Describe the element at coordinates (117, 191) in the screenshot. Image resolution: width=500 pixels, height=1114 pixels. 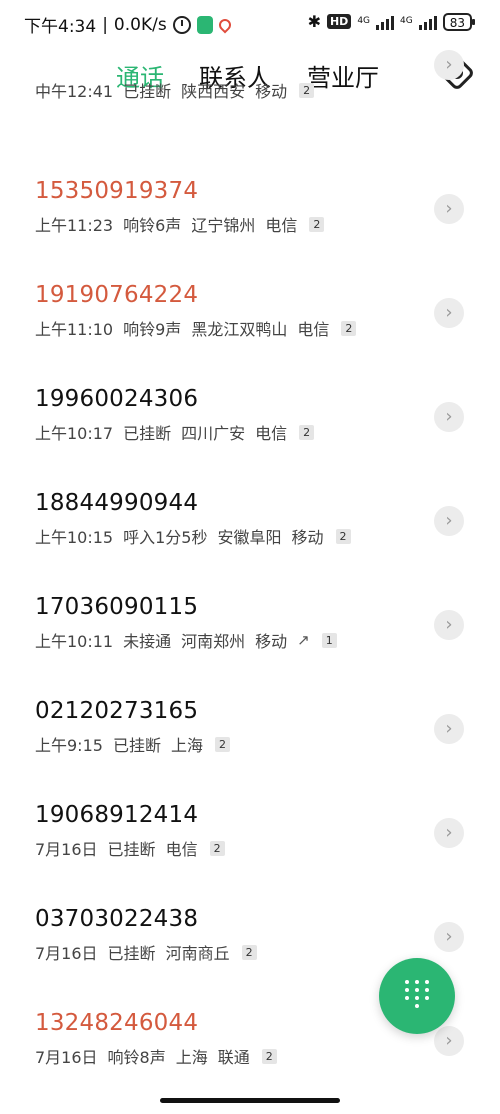
I see `call-number: 15350919374` at that location.